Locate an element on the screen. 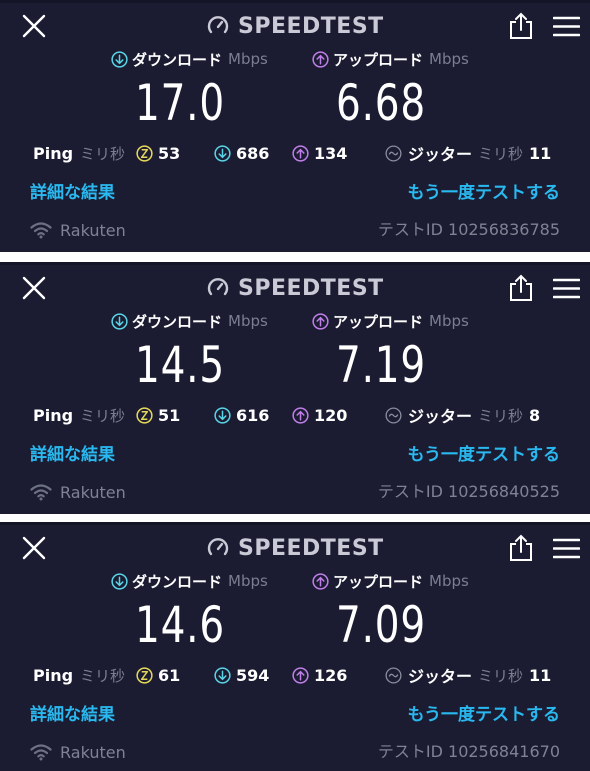  upload-value: 7.09 is located at coordinates (381, 625).